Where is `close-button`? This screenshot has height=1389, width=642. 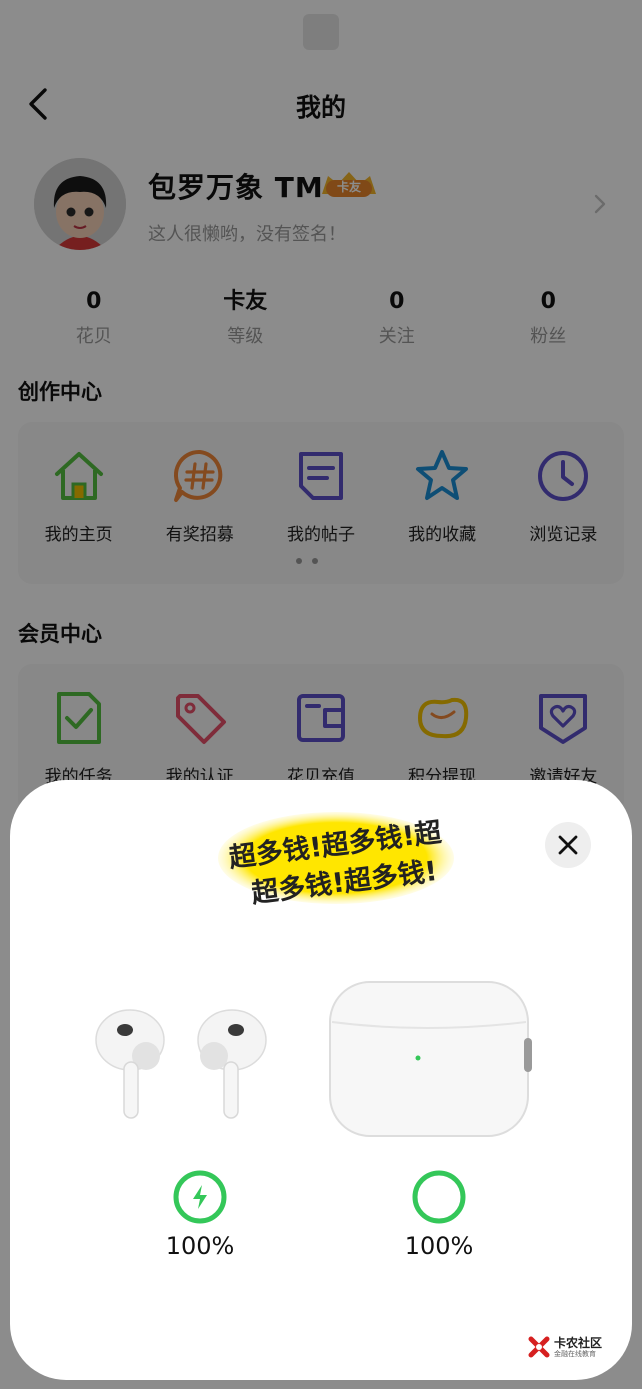
close-button is located at coordinates (568, 845).